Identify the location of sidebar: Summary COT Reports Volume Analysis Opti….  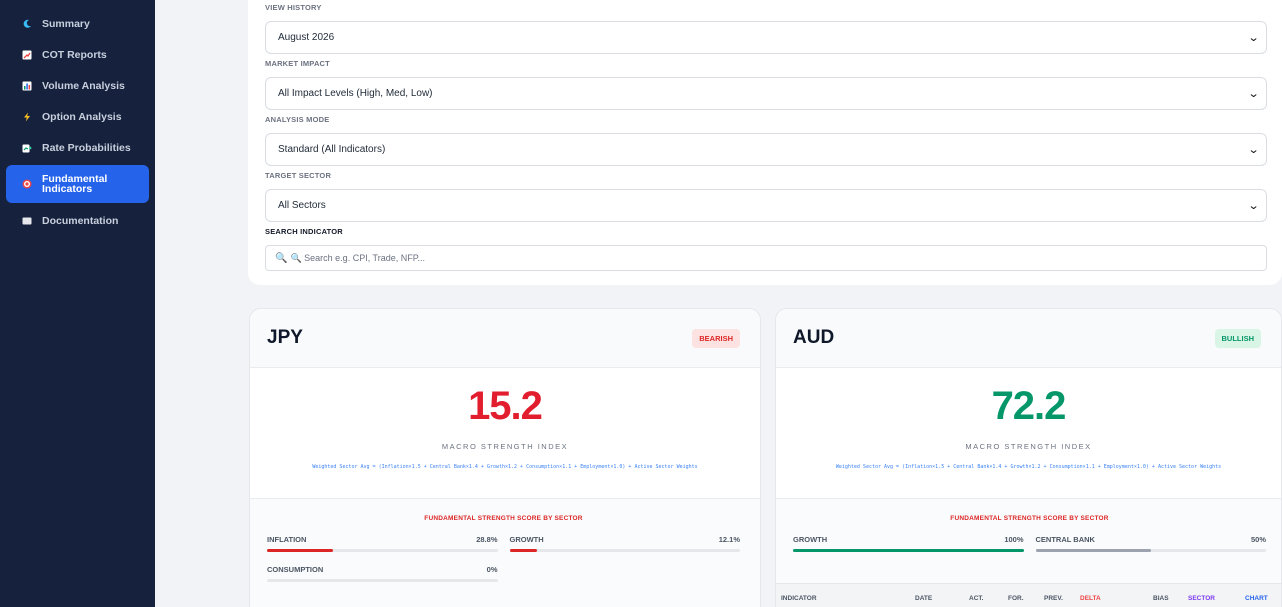
(77, 303).